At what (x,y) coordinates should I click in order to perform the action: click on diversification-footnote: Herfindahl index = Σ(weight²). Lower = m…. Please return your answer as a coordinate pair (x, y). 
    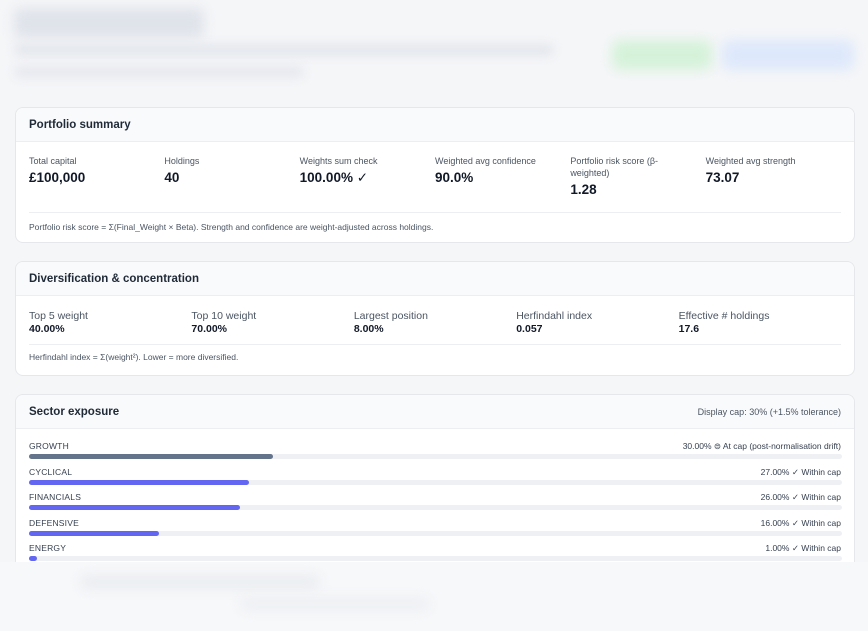
    Looking at the image, I should click on (435, 353).